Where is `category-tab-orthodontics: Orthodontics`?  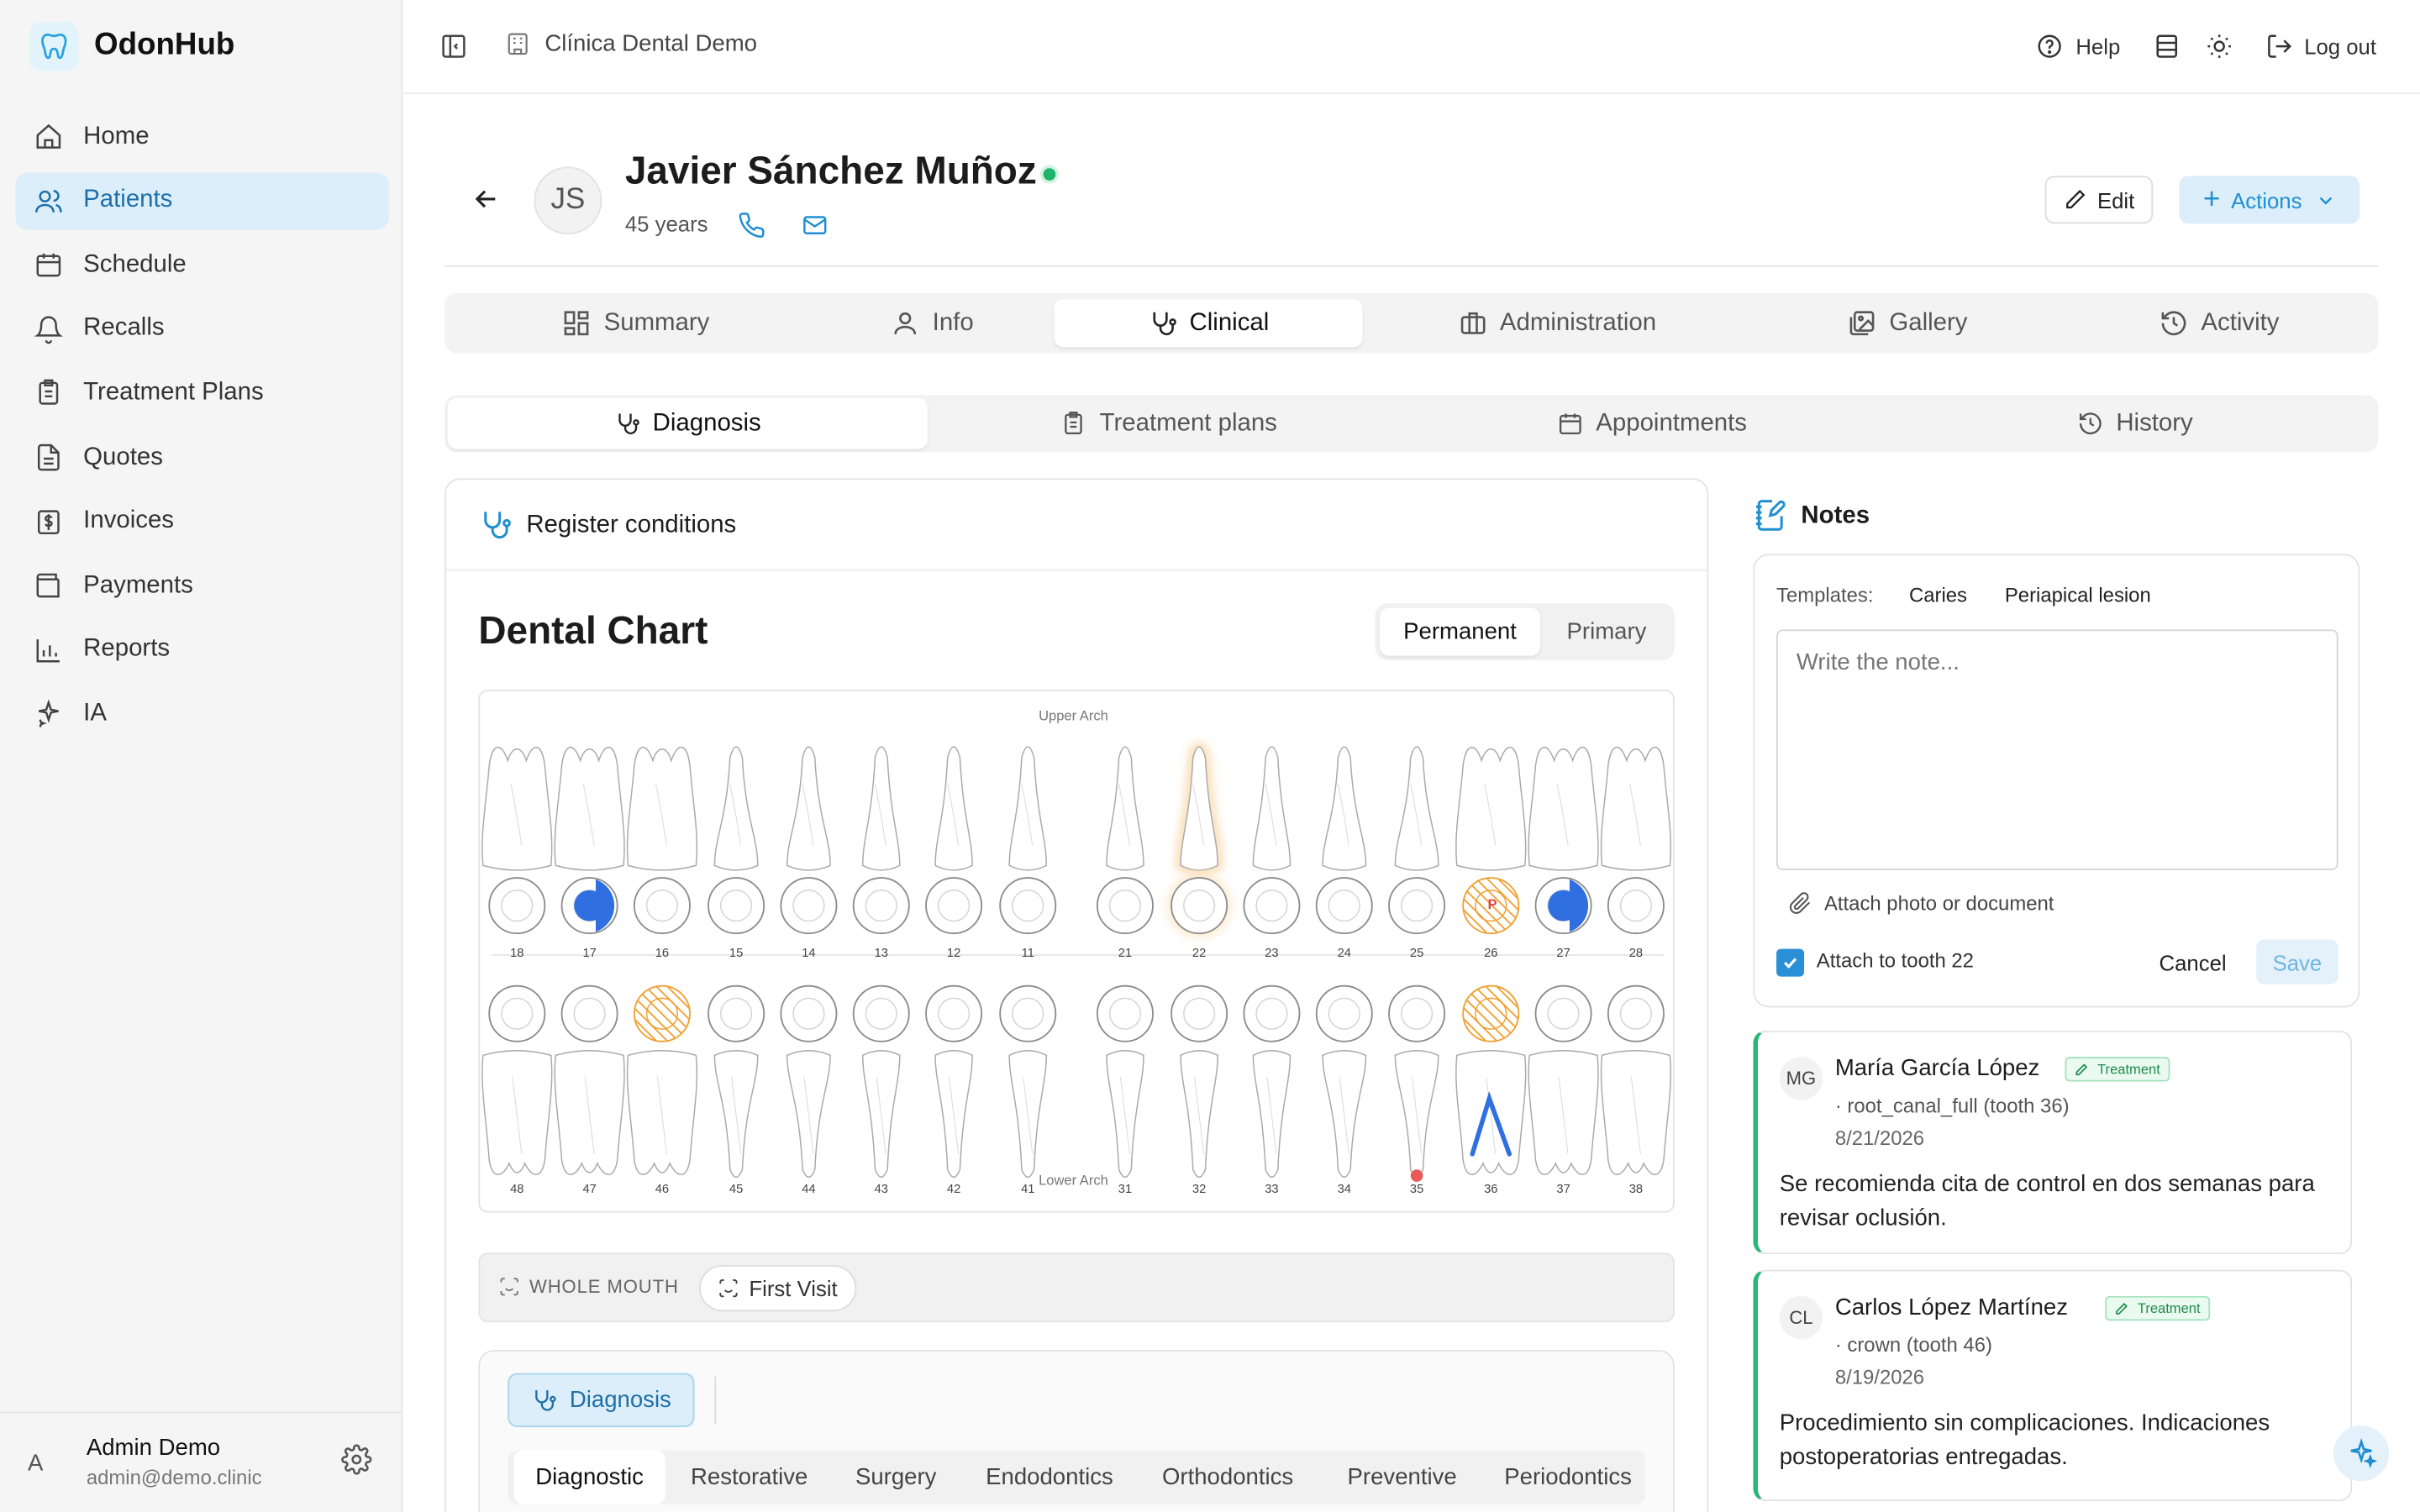
category-tab-orthodontics: Orthodontics is located at coordinates (1227, 1477).